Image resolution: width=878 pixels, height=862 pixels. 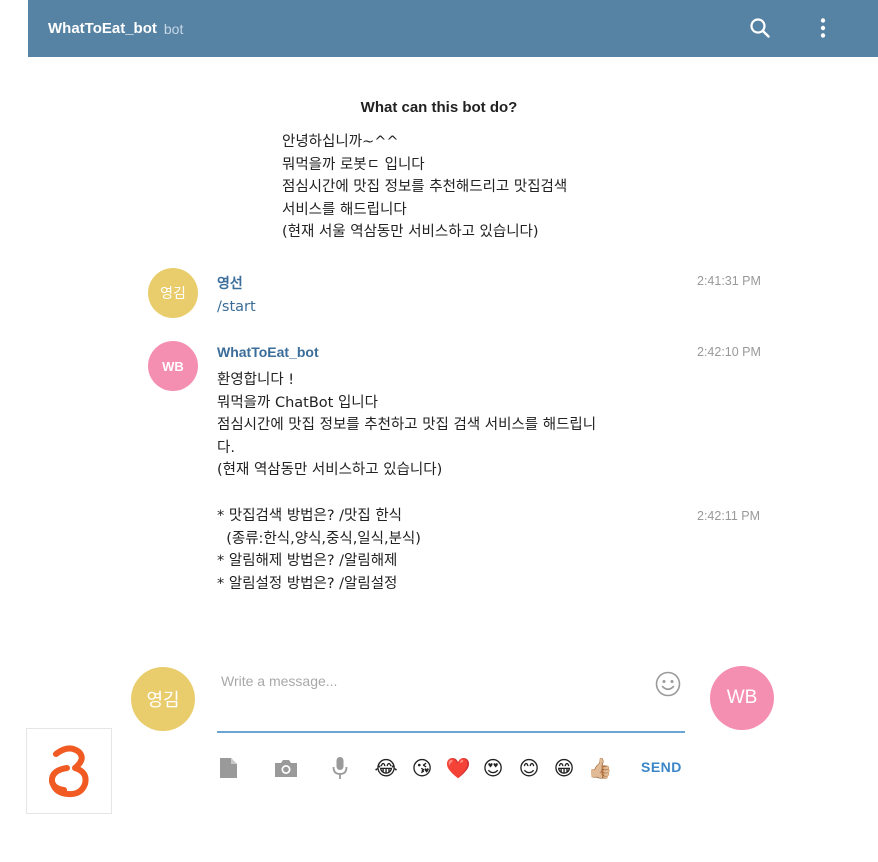 What do you see at coordinates (729, 352) in the screenshot?
I see `message-time: 2:42:10 PM` at bounding box center [729, 352].